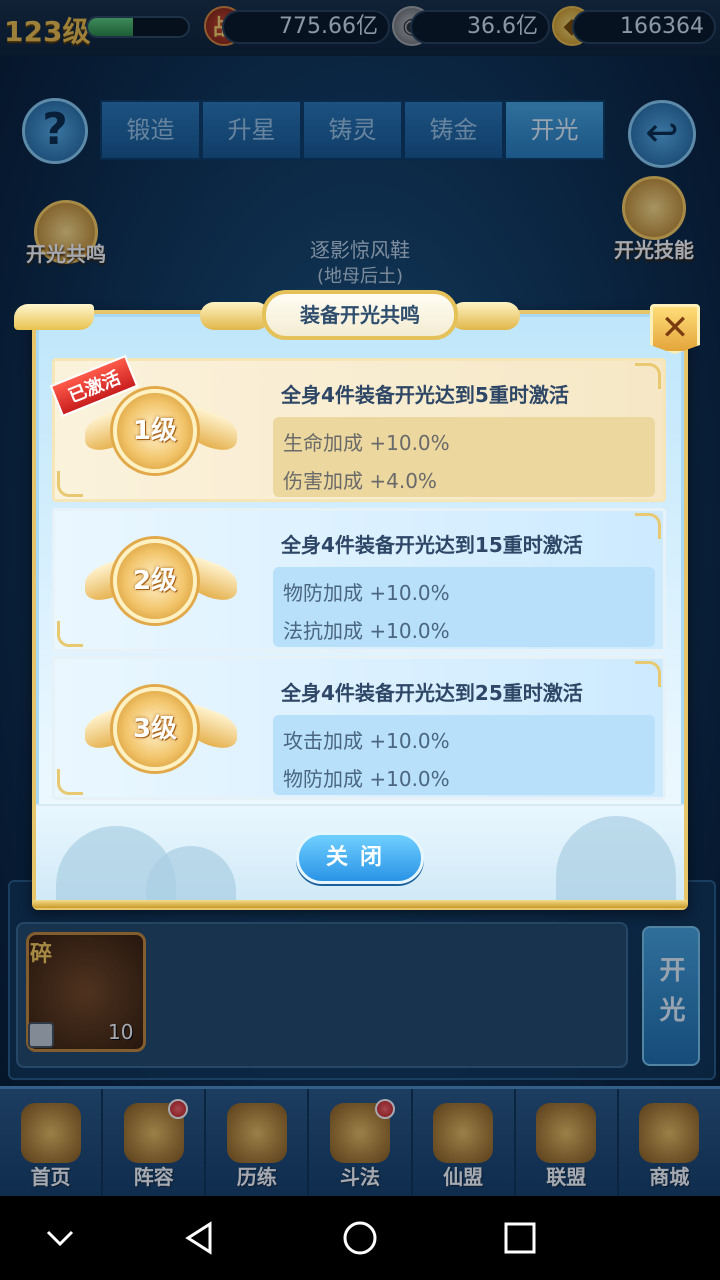  What do you see at coordinates (200, 1238) in the screenshot?
I see `back-nav-icon` at bounding box center [200, 1238].